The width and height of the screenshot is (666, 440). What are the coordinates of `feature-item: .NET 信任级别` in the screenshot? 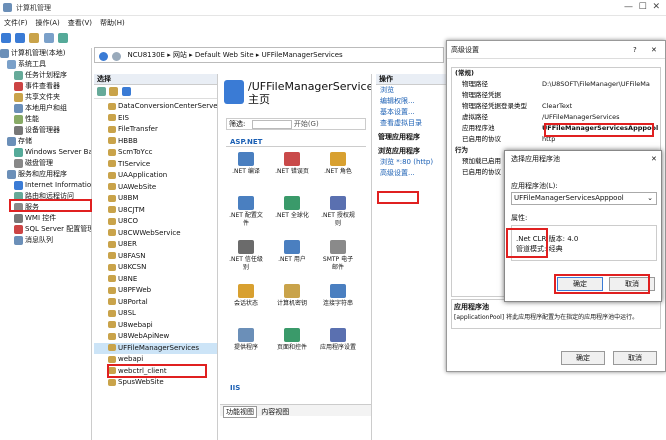 It's located at (246, 256).